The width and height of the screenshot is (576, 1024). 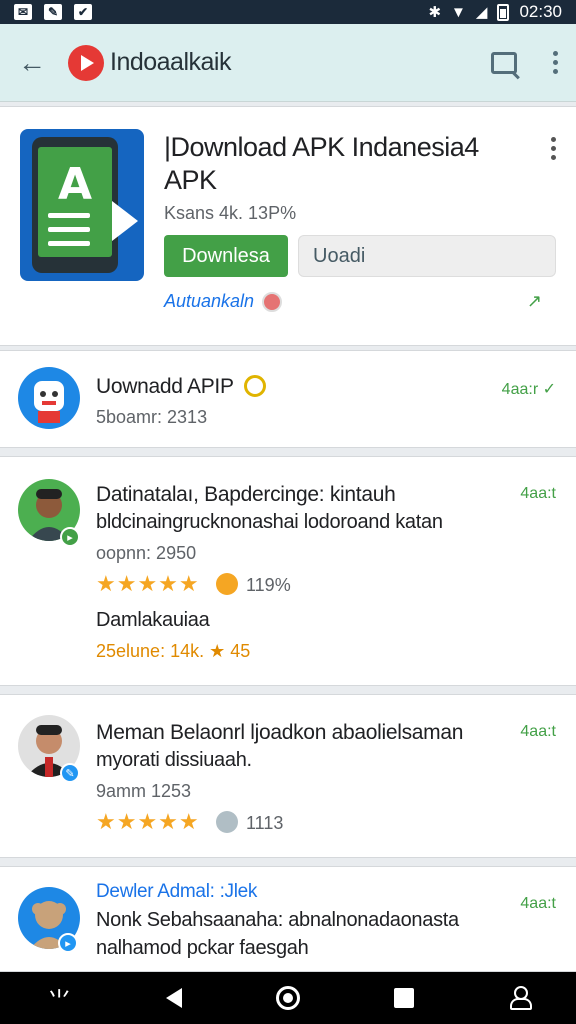 I want to click on item-subtitle: oopnn: 2950, so click(x=146, y=553).